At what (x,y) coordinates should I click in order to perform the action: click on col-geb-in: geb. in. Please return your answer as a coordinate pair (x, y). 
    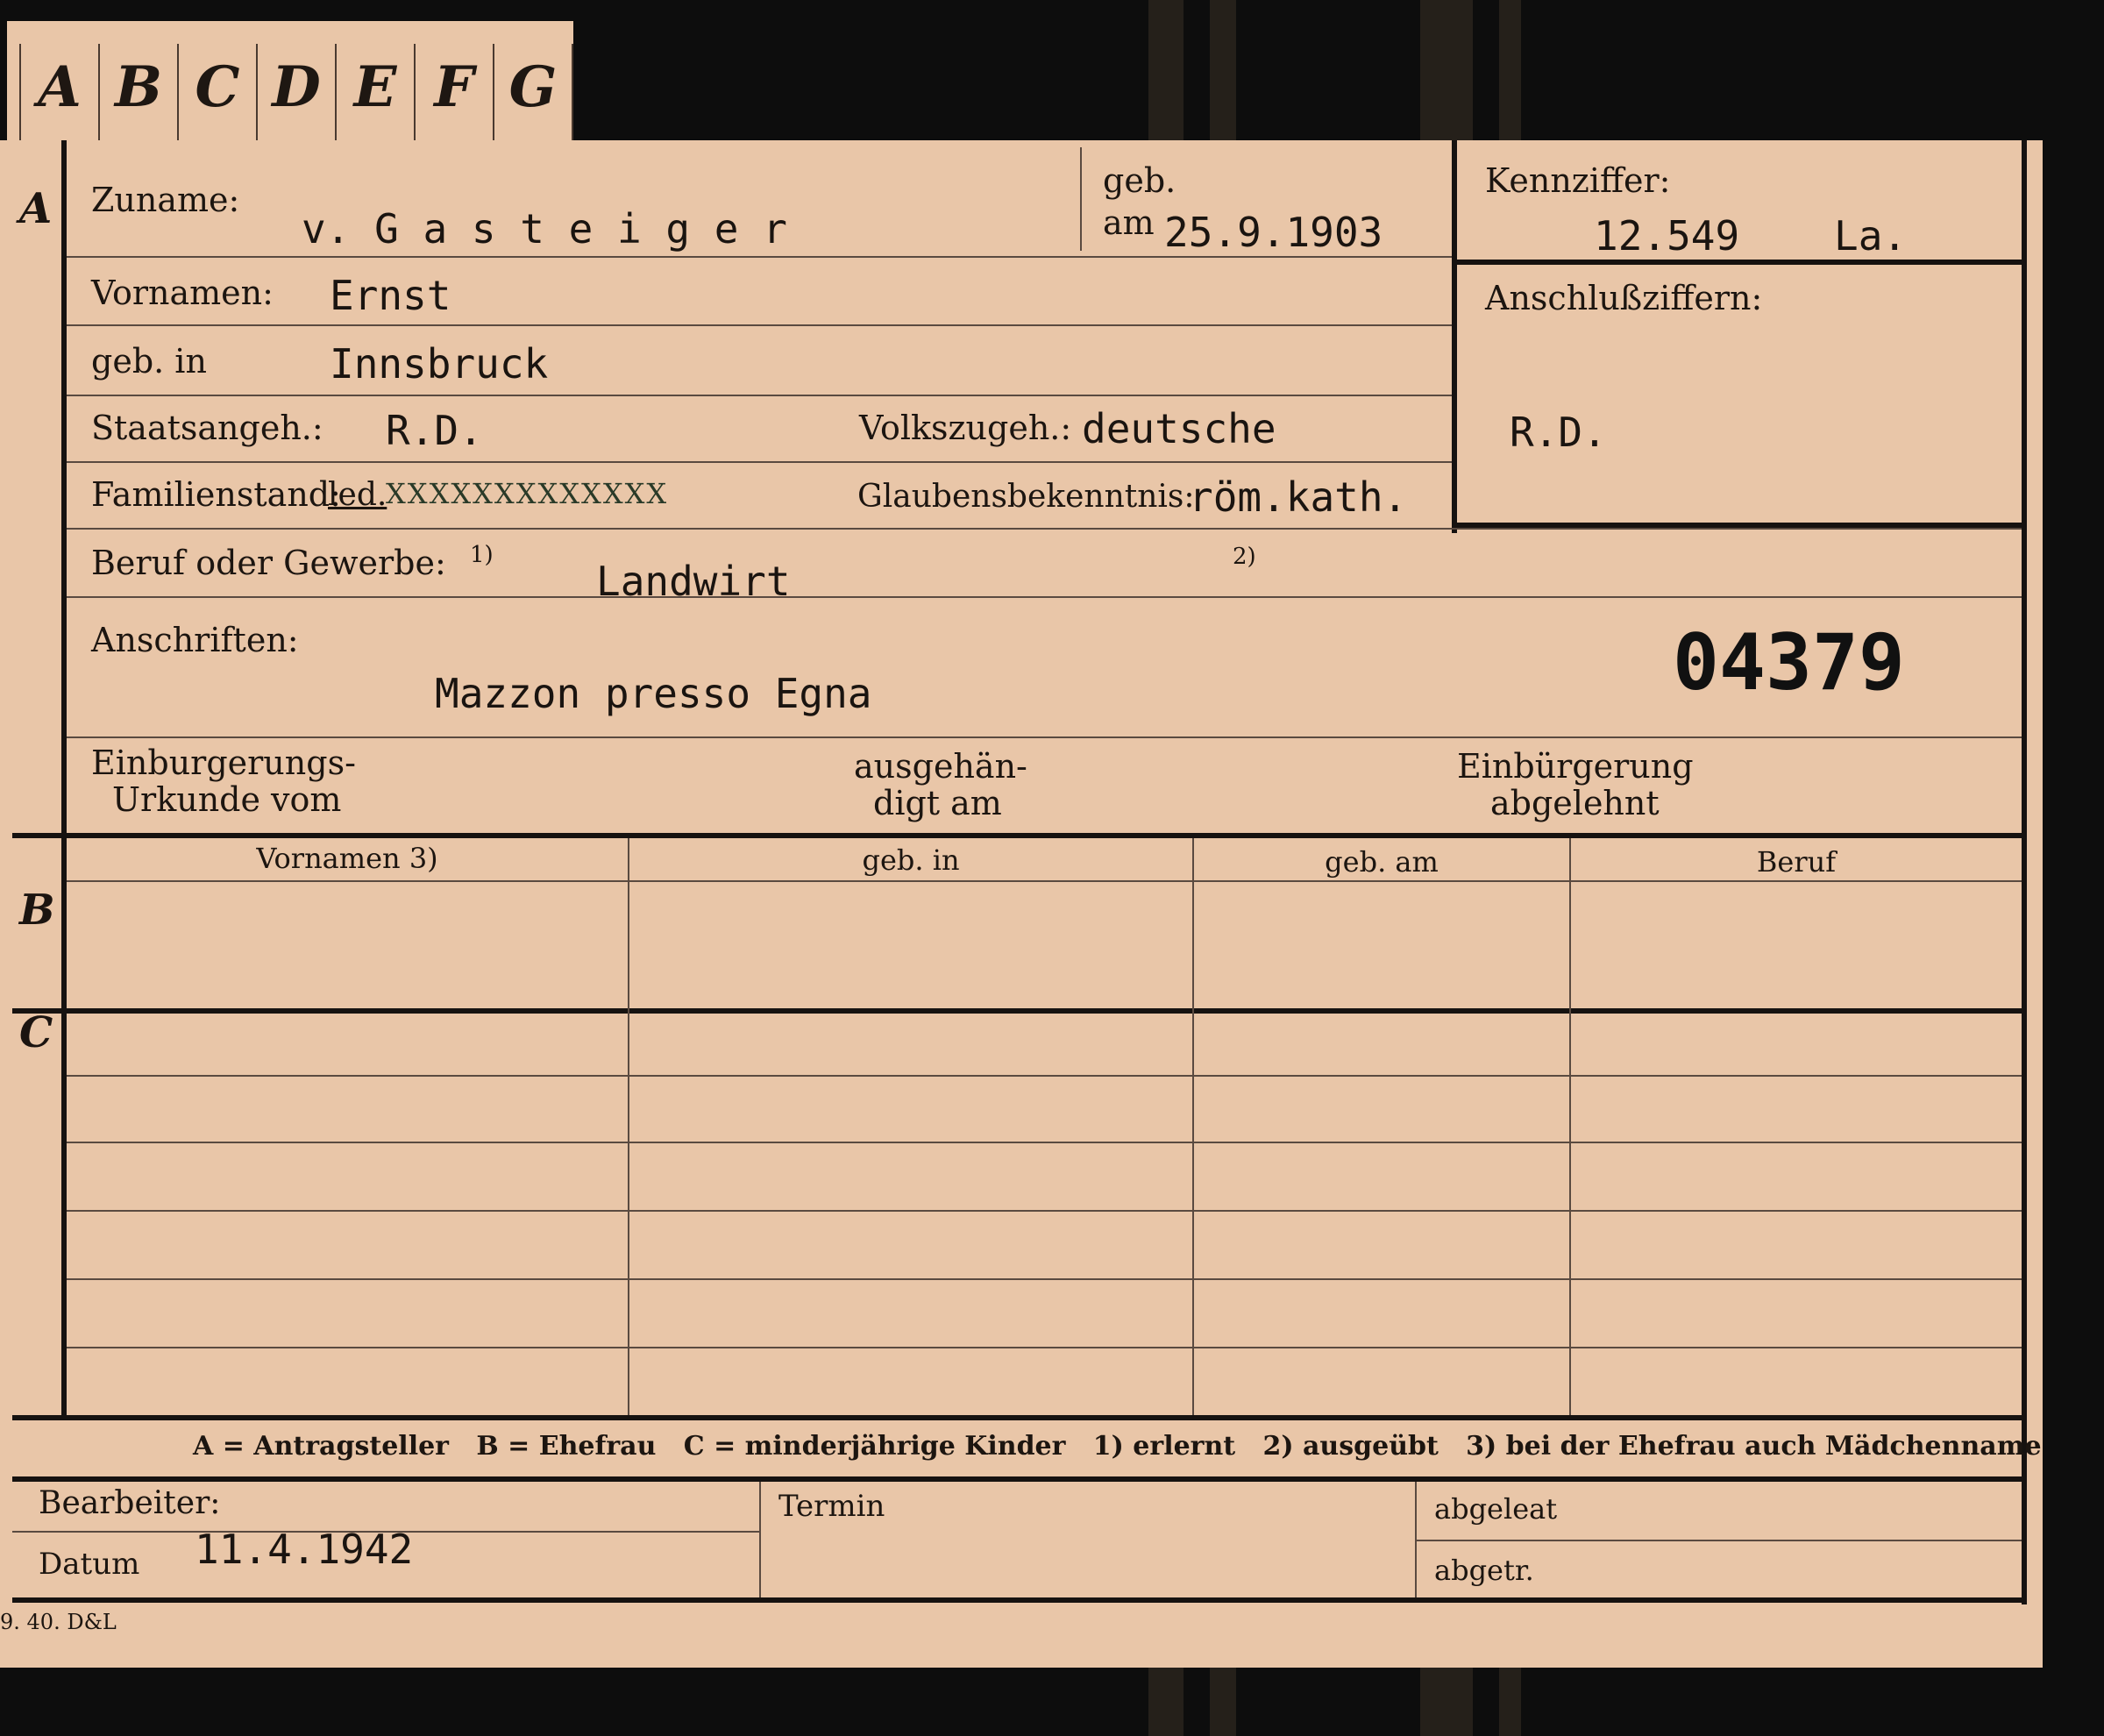
    Looking at the image, I should click on (911, 860).